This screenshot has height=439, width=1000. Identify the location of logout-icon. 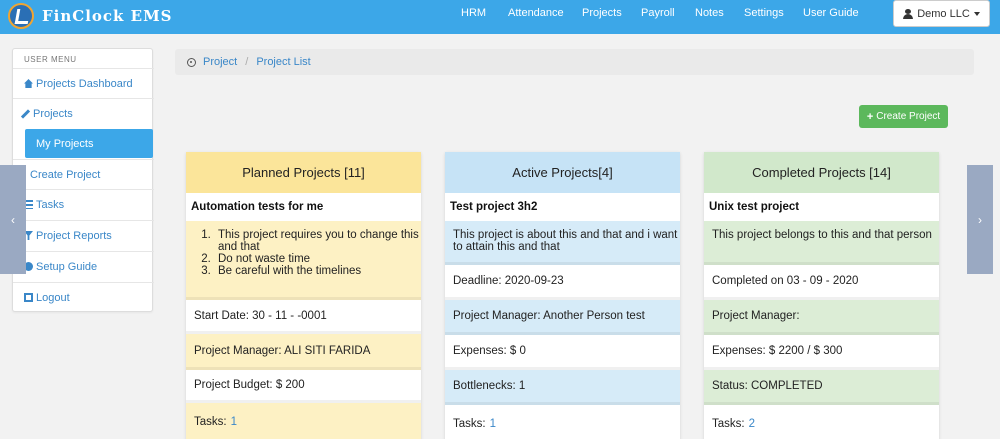
(28, 297).